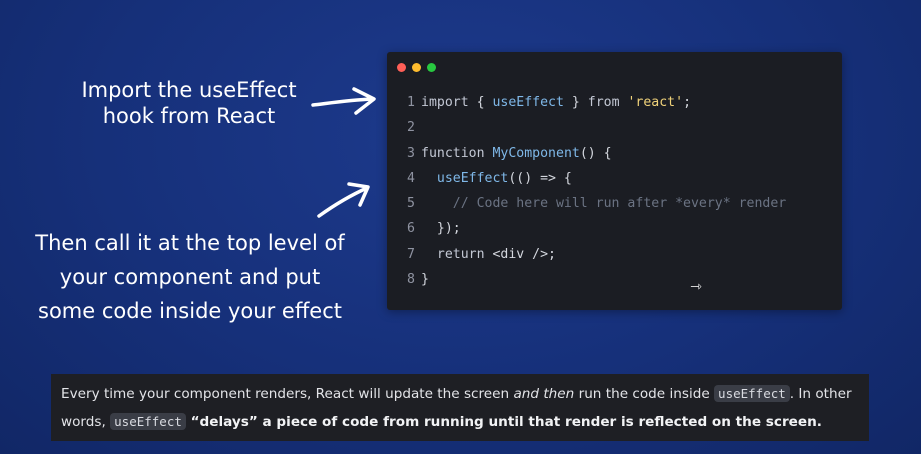 Image resolution: width=921 pixels, height=454 pixels. Describe the element at coordinates (411, 178) in the screenshot. I see `line-number: 4` at that location.